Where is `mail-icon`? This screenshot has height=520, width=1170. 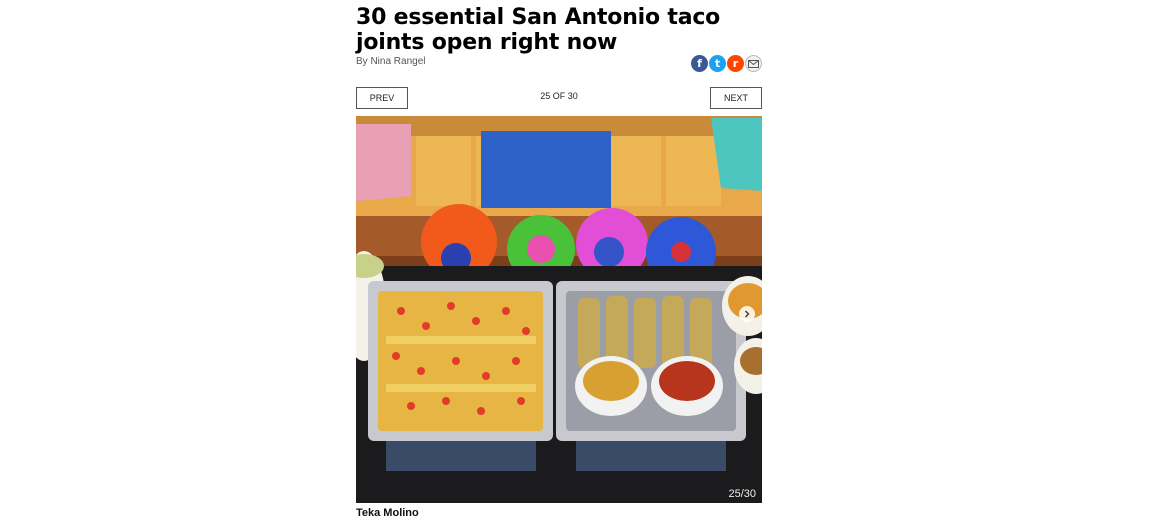 mail-icon is located at coordinates (753, 63).